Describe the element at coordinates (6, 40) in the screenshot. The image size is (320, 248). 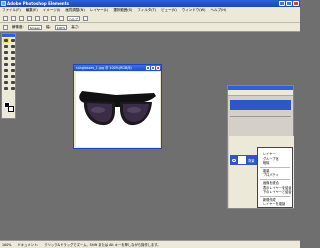
I see `move-tool-icon` at that location.